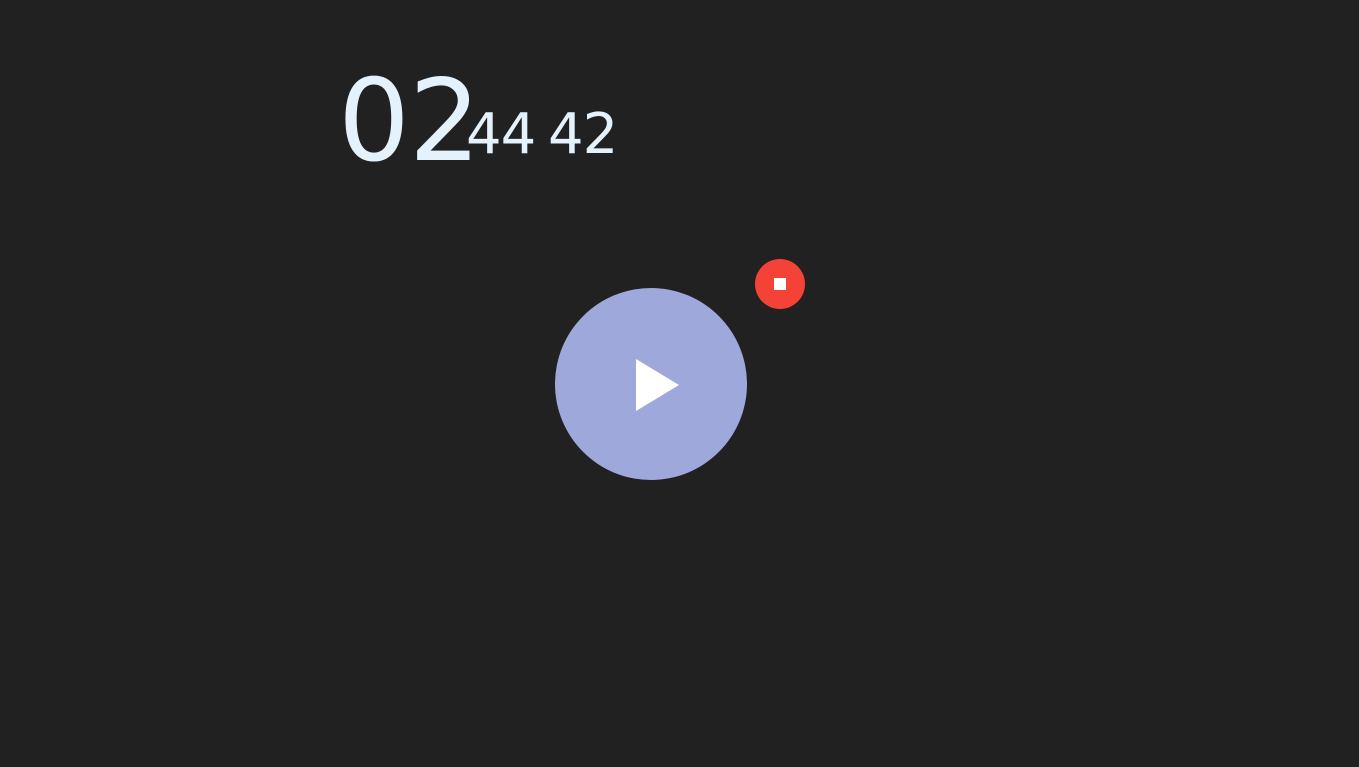 This screenshot has height=767, width=1359. I want to click on timer-seconds: 42, so click(583, 134).